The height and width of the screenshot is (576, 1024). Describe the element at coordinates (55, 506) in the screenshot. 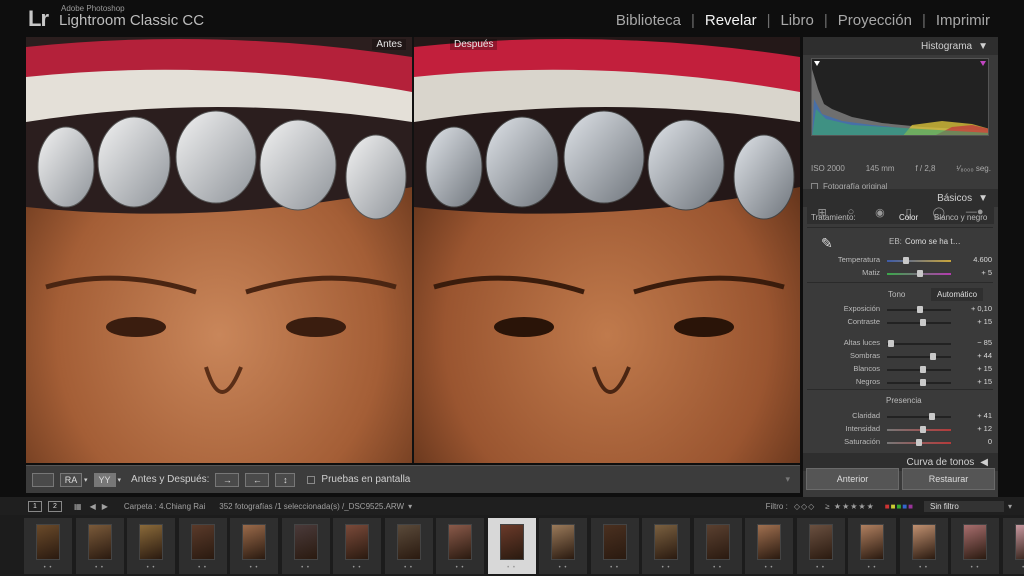

I see `monitor-2-button: 2` at that location.